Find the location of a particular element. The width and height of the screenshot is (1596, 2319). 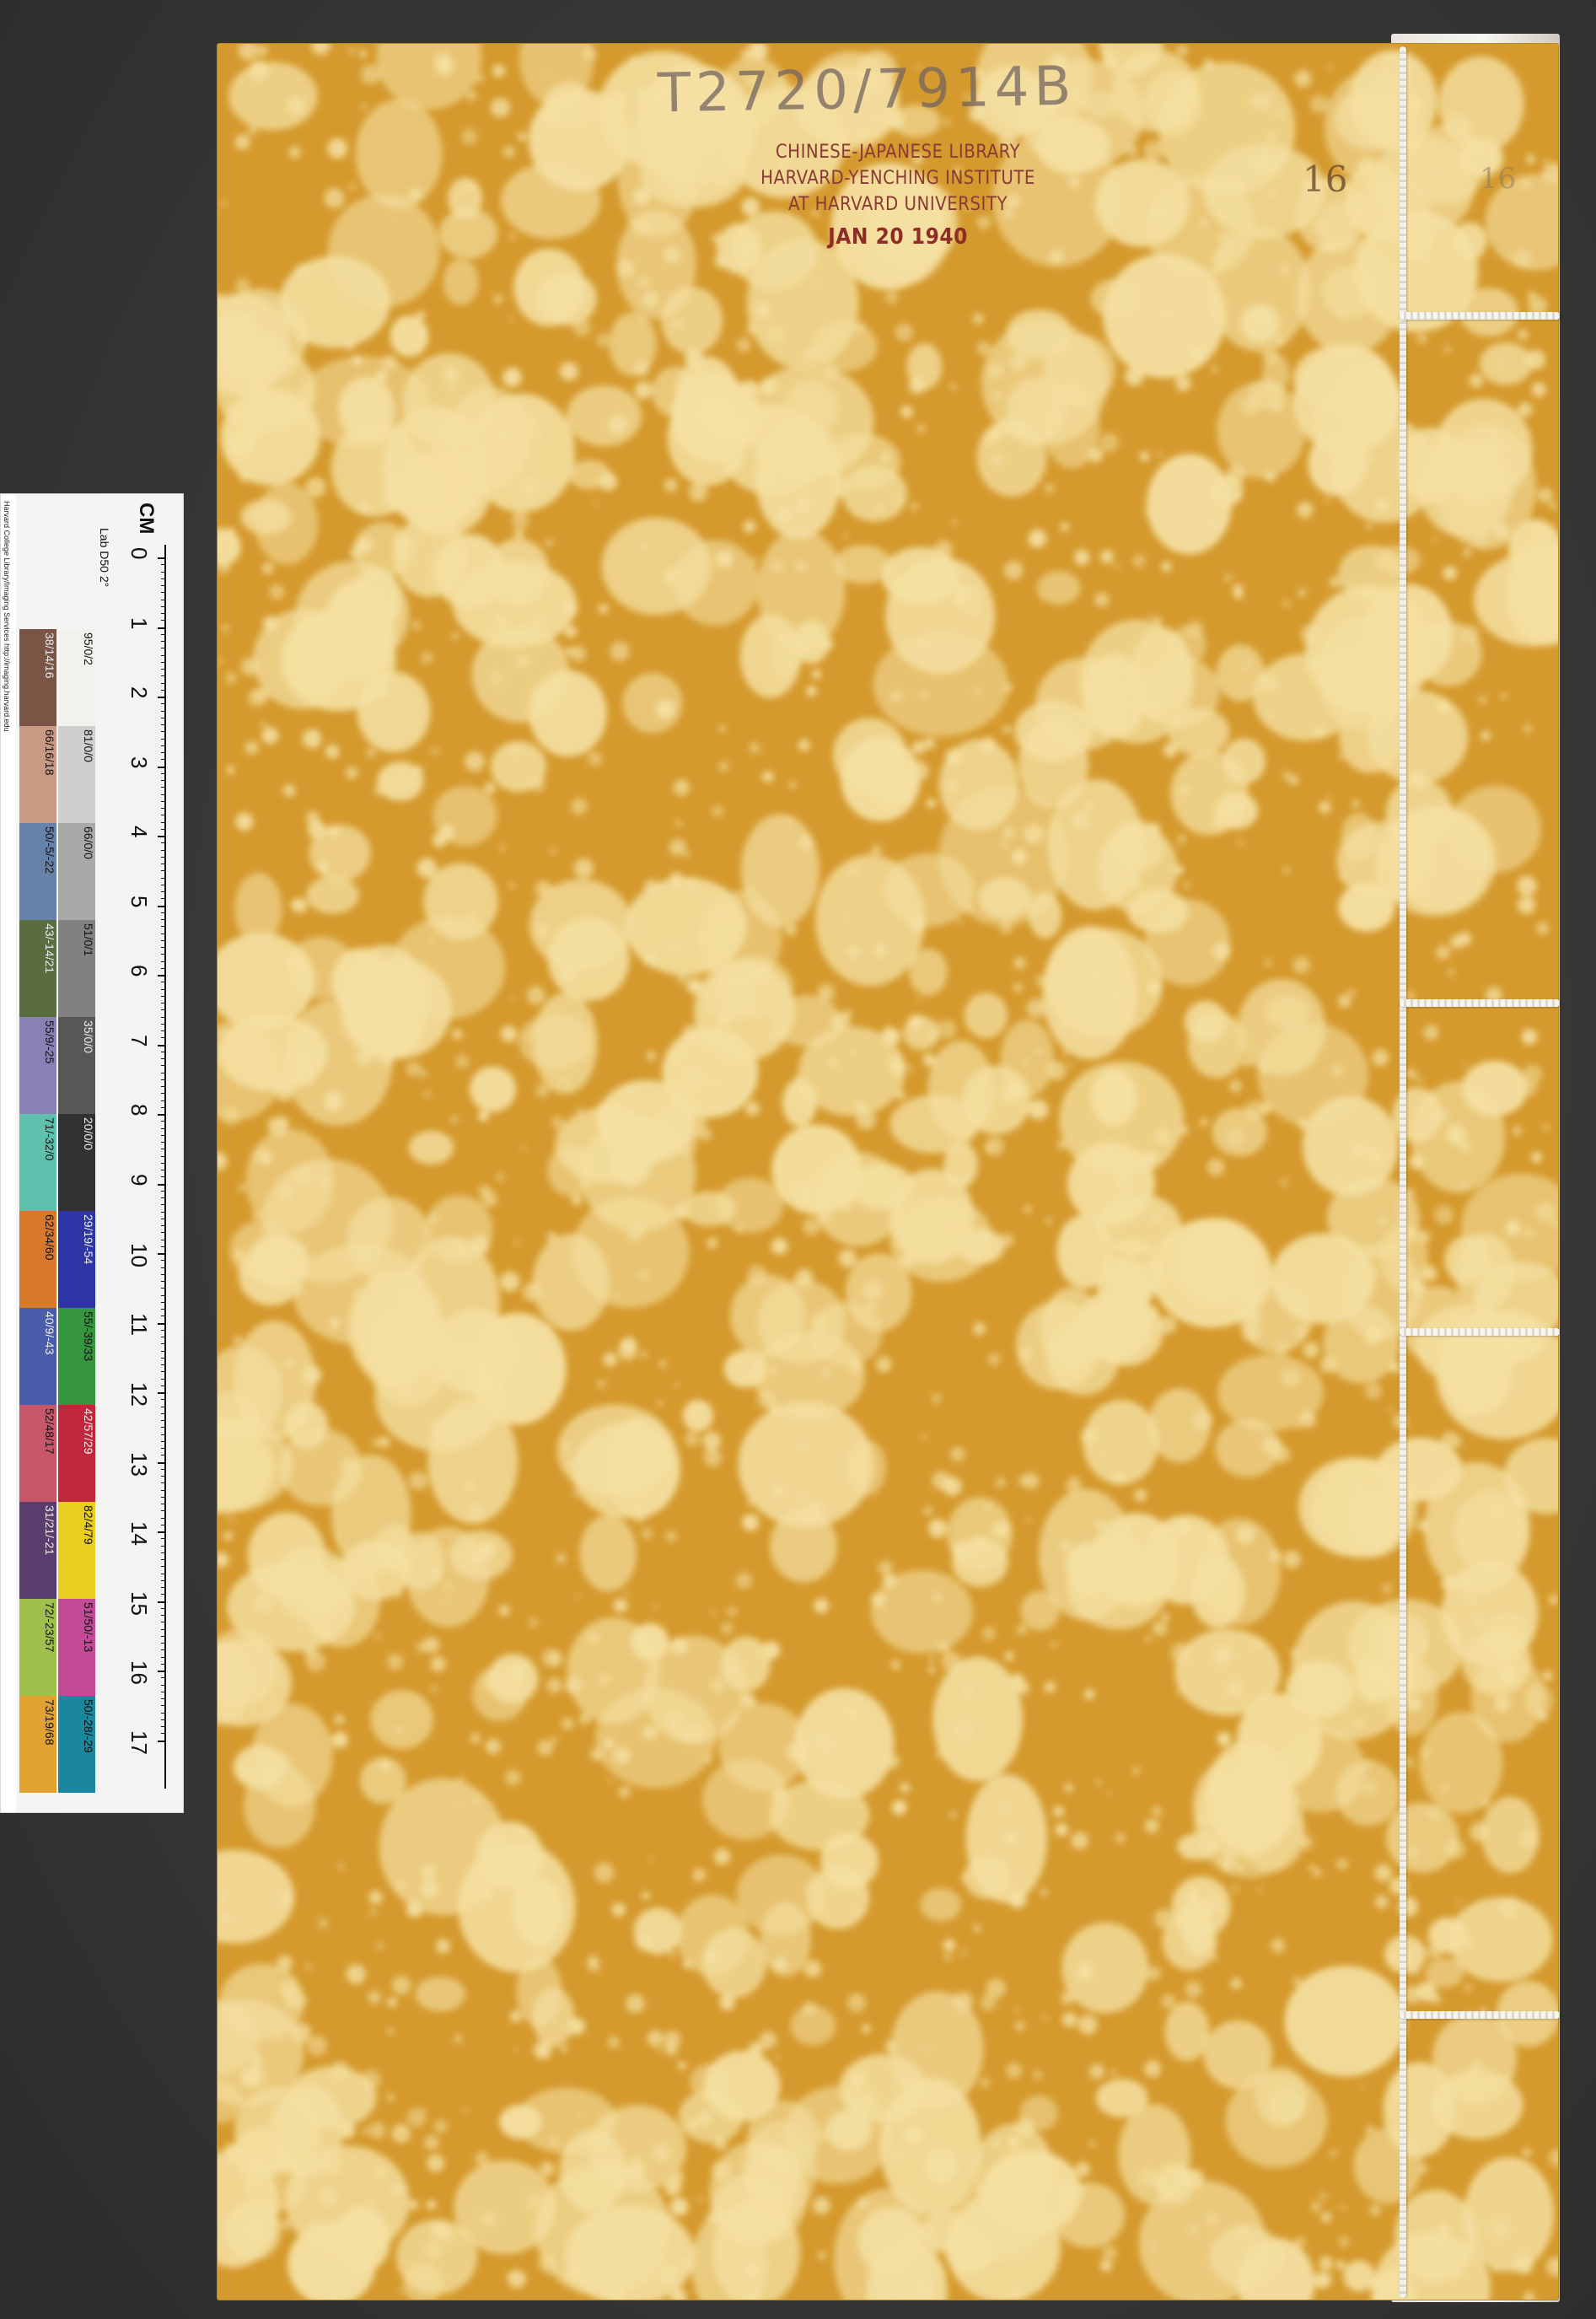

patch-label: 35/0/0 is located at coordinates (89, 1036).